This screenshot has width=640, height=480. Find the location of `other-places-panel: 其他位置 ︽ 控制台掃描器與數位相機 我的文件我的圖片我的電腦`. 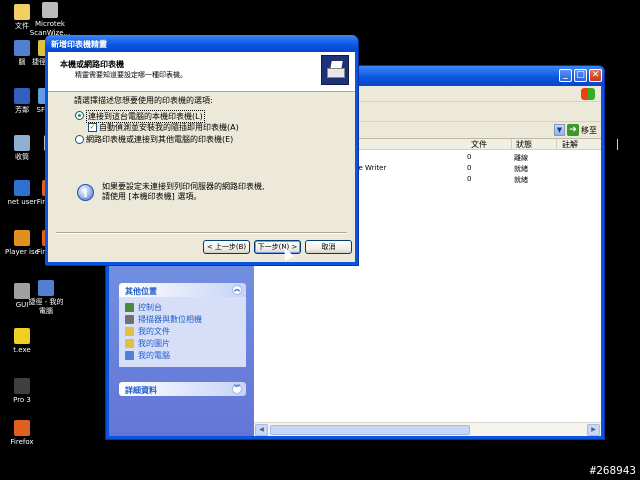

other-places-panel: 其他位置 ︽ 控制台掃描器與數位相機 我的文件我的圖片我的電腦 is located at coordinates (182, 325).